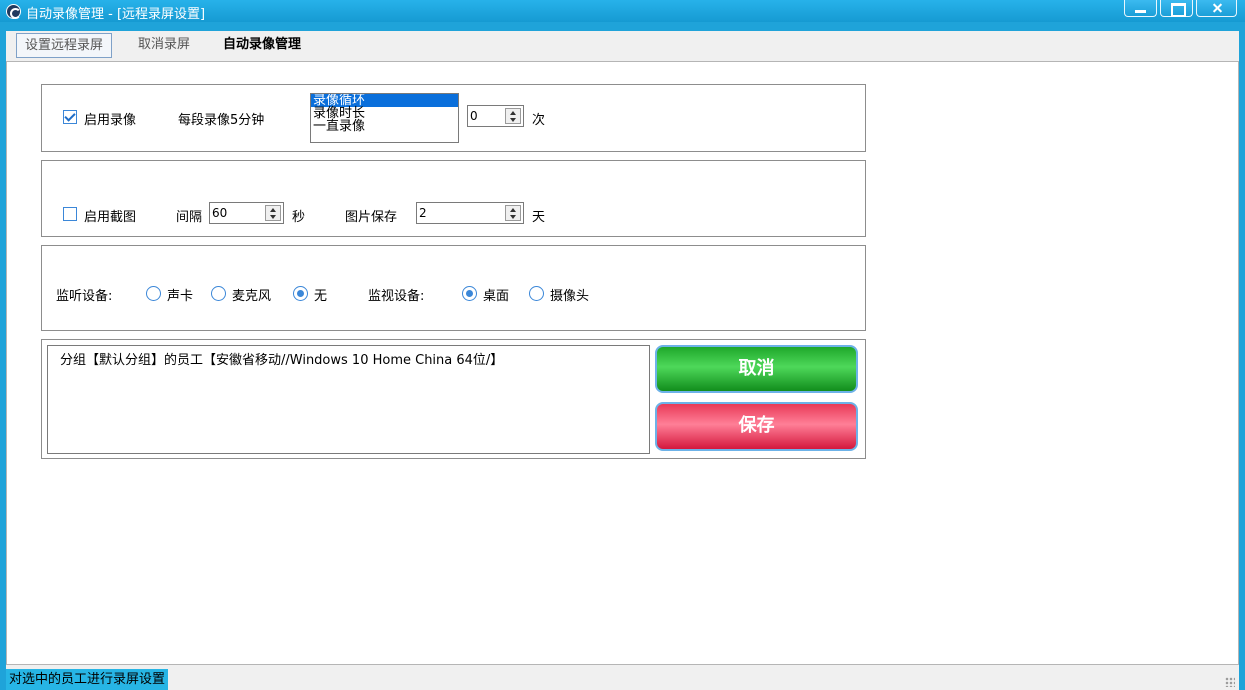 This screenshot has width=1245, height=690. Describe the element at coordinates (539, 217) in the screenshot. I see `image-keep-unit: 天` at that location.